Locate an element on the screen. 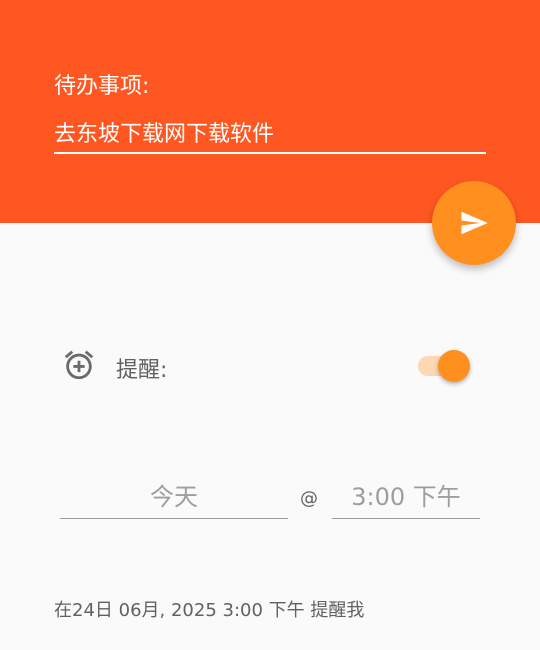 This screenshot has width=540, height=650. time-picker-field: 3:00 下午 is located at coordinates (406, 498).